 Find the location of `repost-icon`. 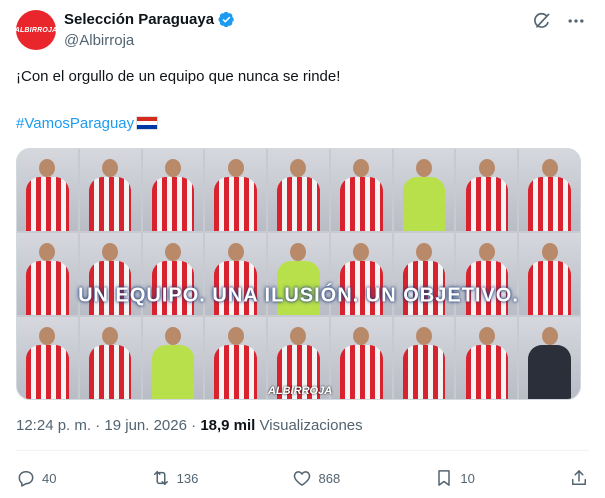

repost-icon is located at coordinates (160, 478).